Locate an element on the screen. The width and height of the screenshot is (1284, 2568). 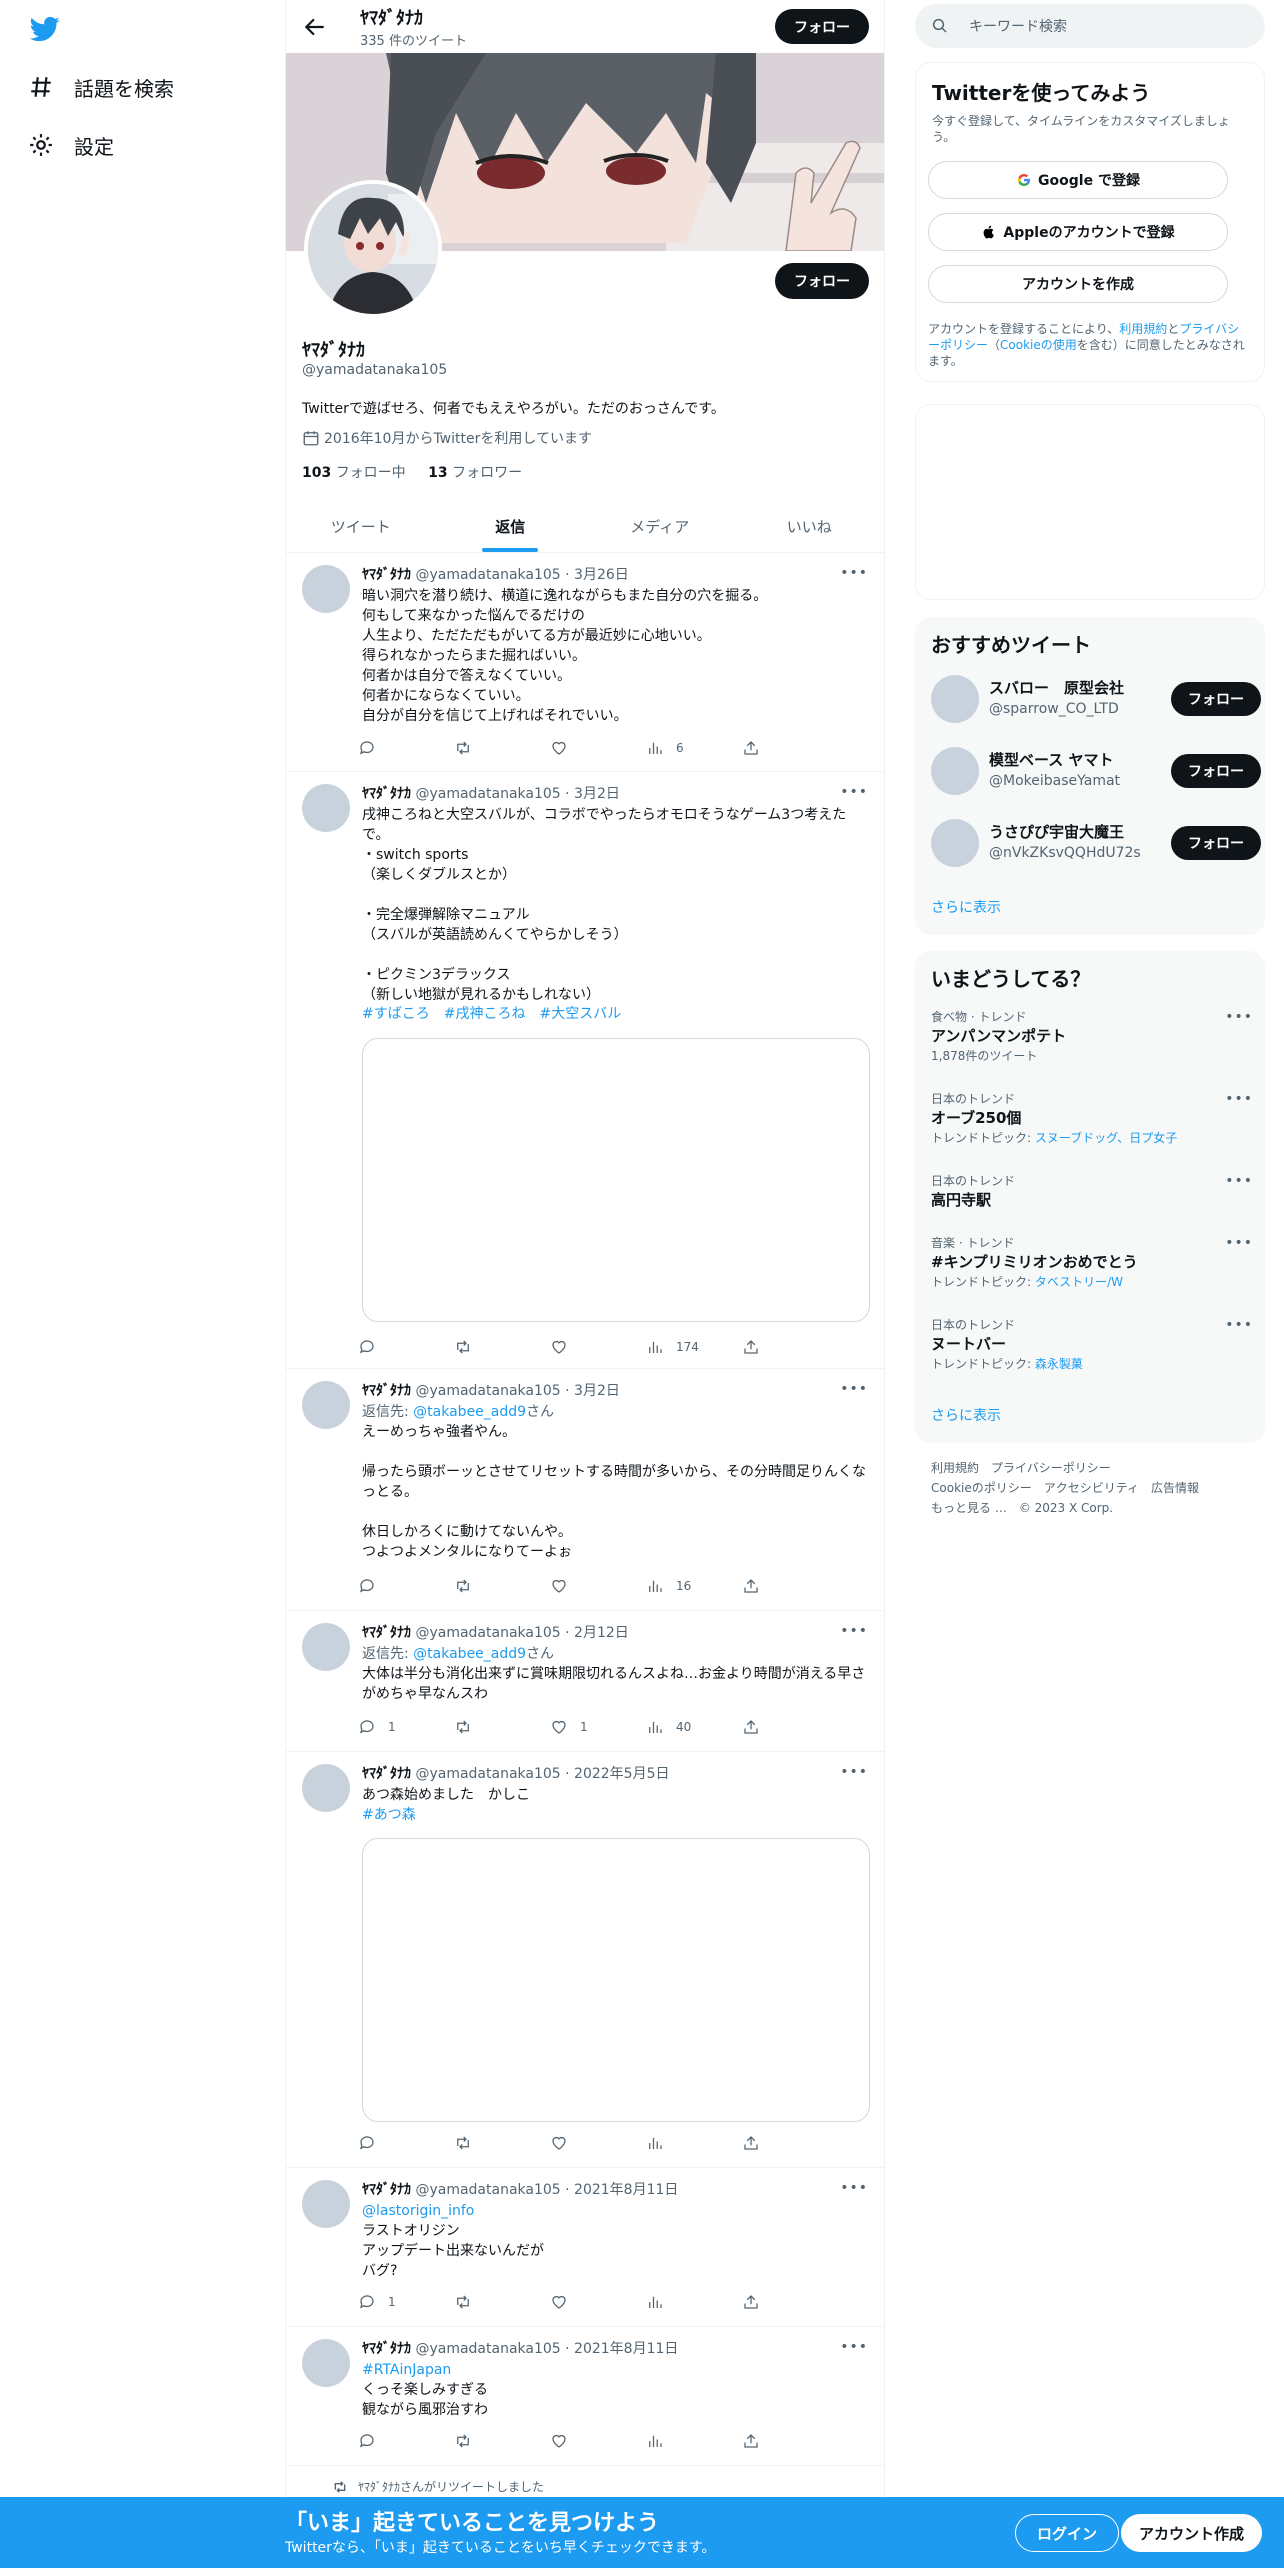
views-button: 174 is located at coordinates (694, 1347).